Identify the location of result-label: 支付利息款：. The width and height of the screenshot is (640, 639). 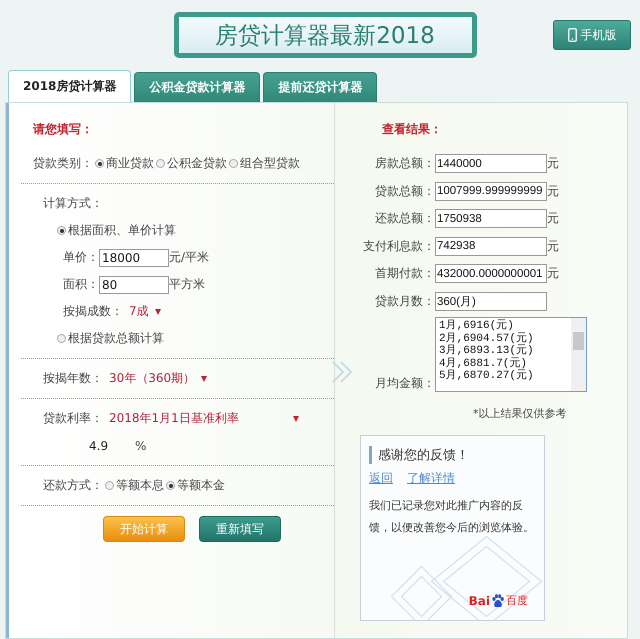
(398, 246).